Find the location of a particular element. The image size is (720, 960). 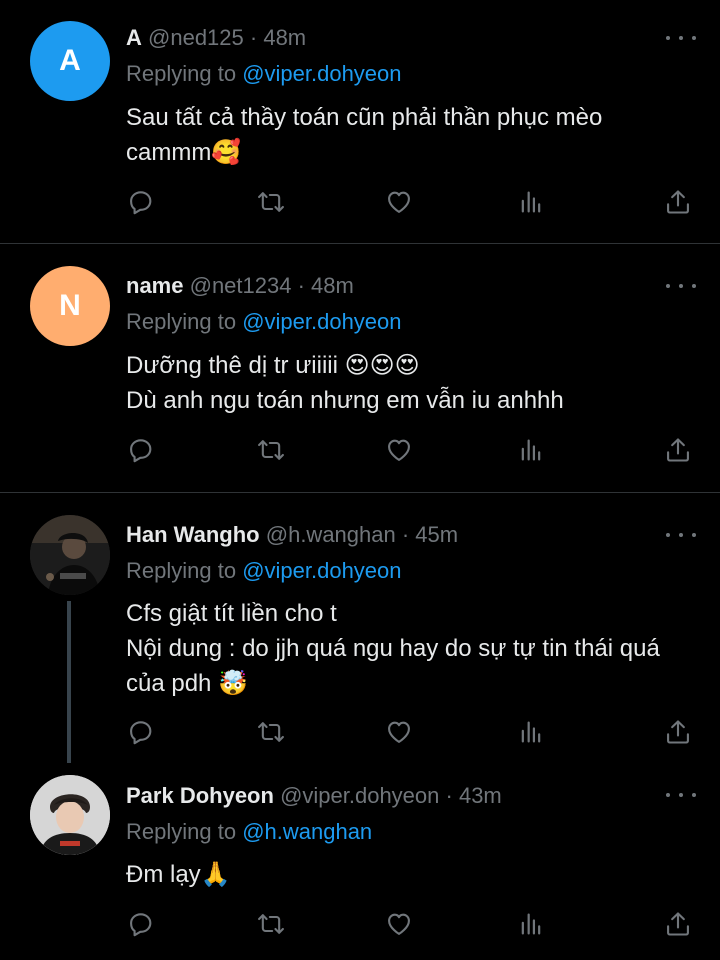

avatar-letter: N is located at coordinates (70, 305).